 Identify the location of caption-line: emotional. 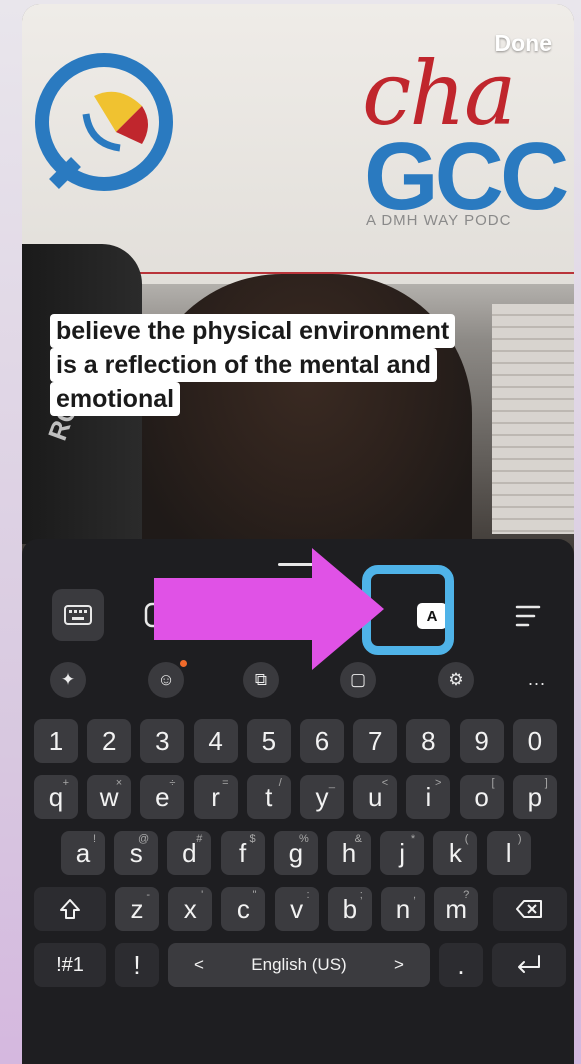
(115, 399).